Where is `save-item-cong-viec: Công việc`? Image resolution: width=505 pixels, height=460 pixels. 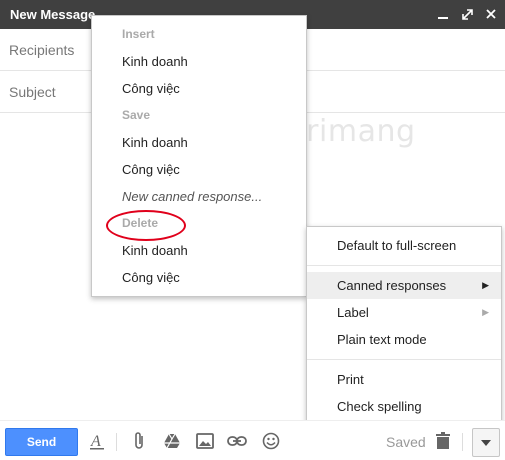 save-item-cong-viec: Công việc is located at coordinates (199, 169).